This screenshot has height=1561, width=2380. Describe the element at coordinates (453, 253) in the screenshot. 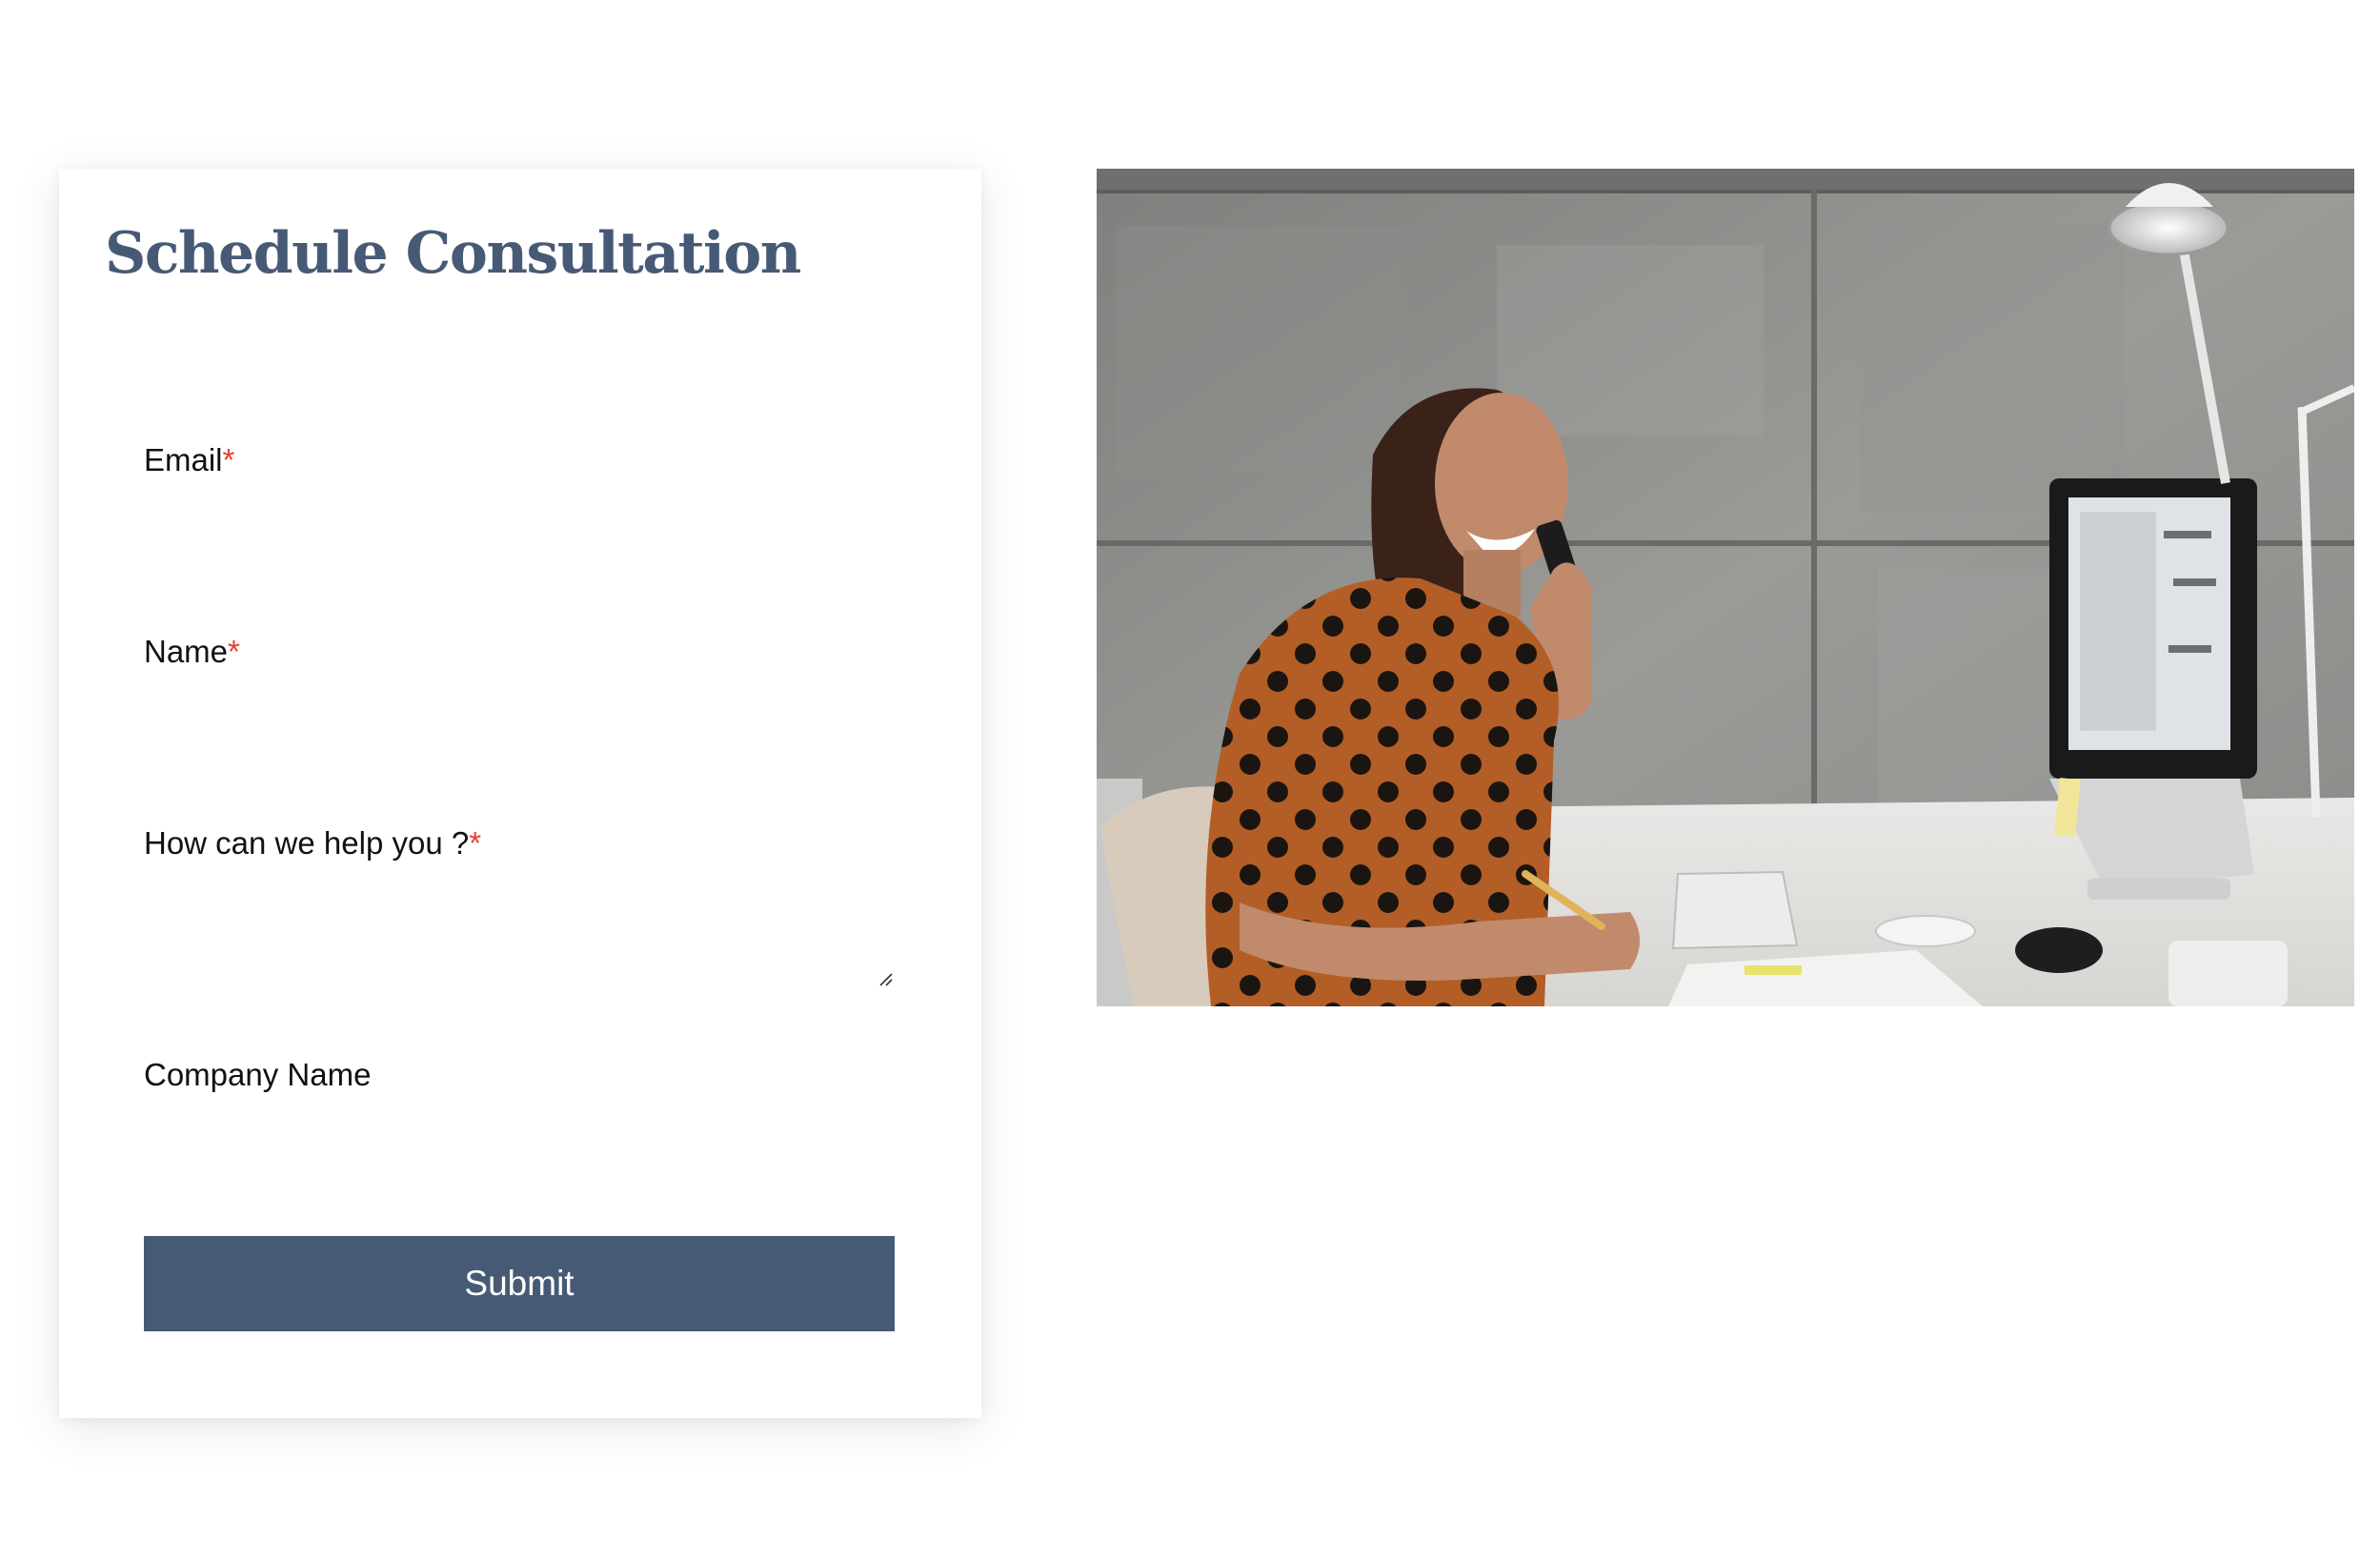

I see `form-title: Schedule Consultation` at that location.